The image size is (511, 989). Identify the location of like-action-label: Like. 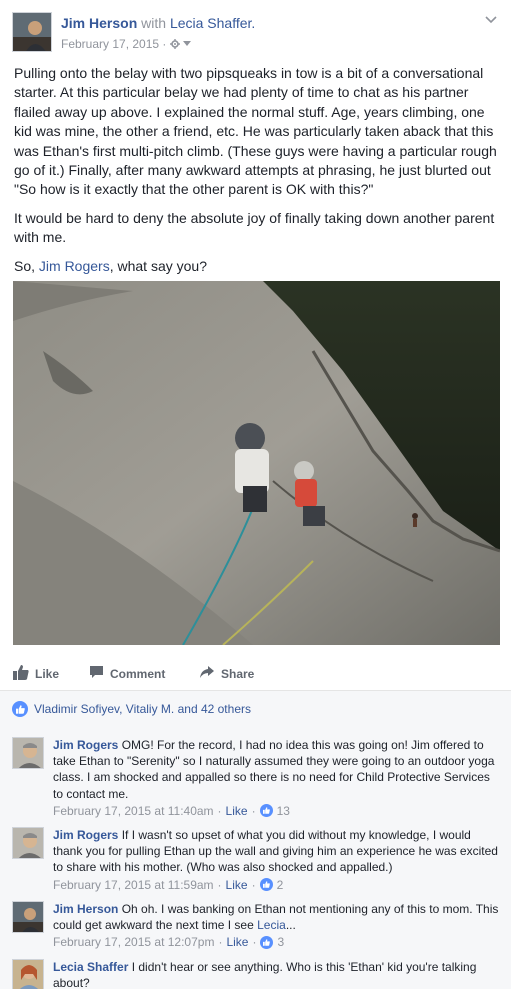
(47, 674).